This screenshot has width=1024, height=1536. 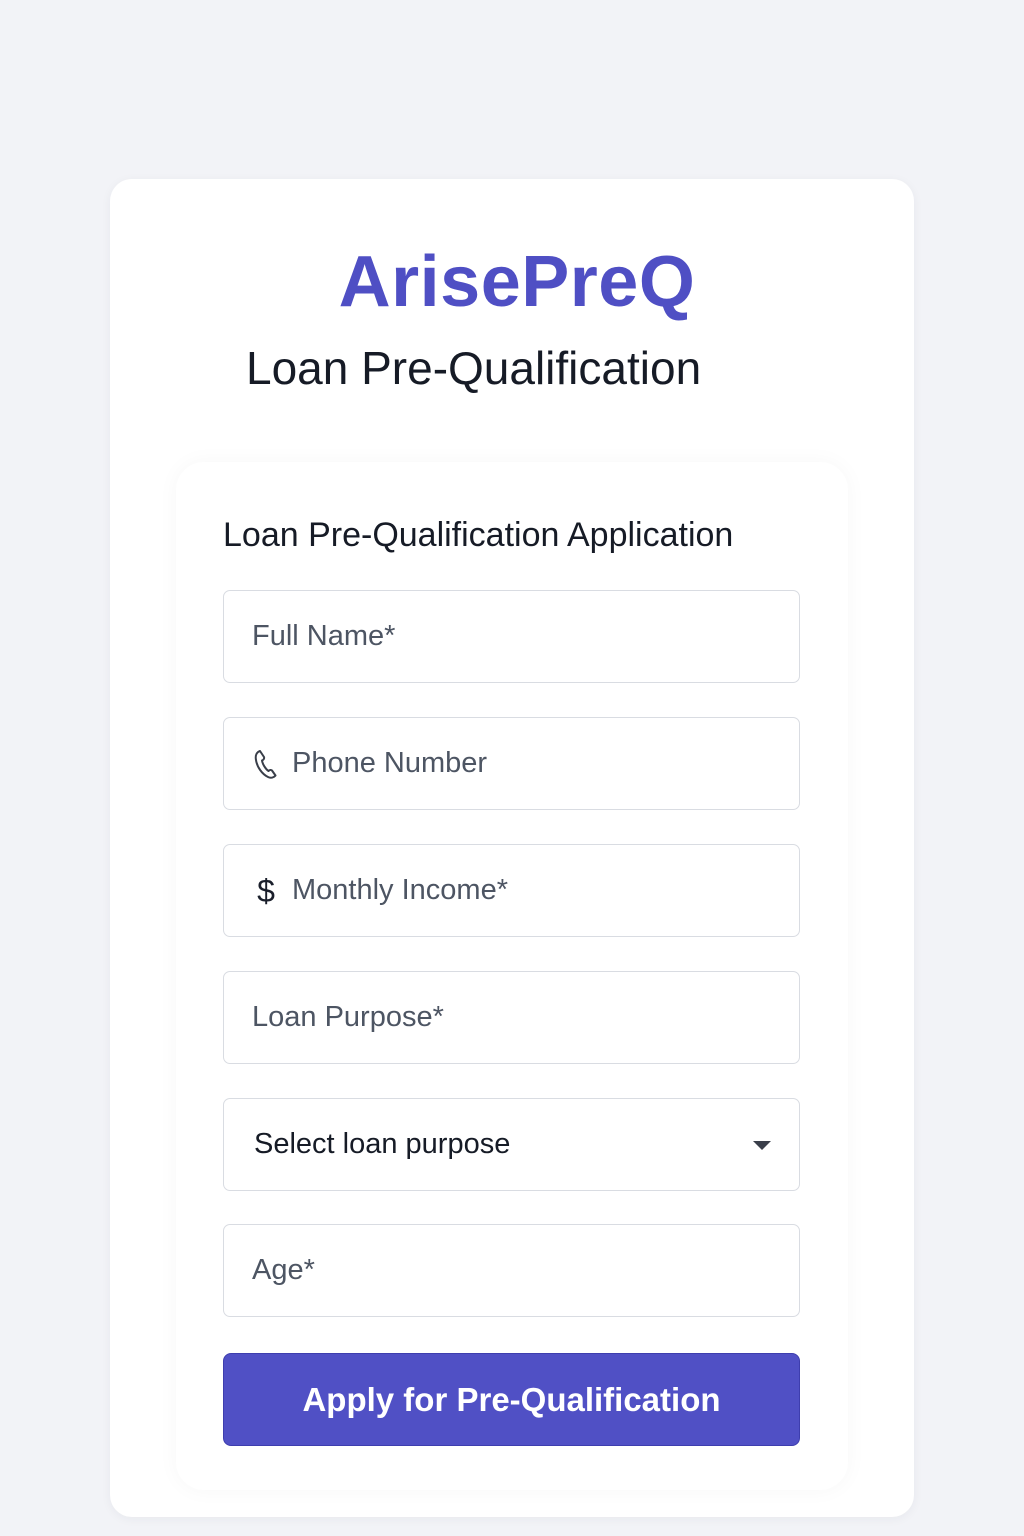 I want to click on page-subtitle: Loan Pre-Qualification, so click(x=474, y=368).